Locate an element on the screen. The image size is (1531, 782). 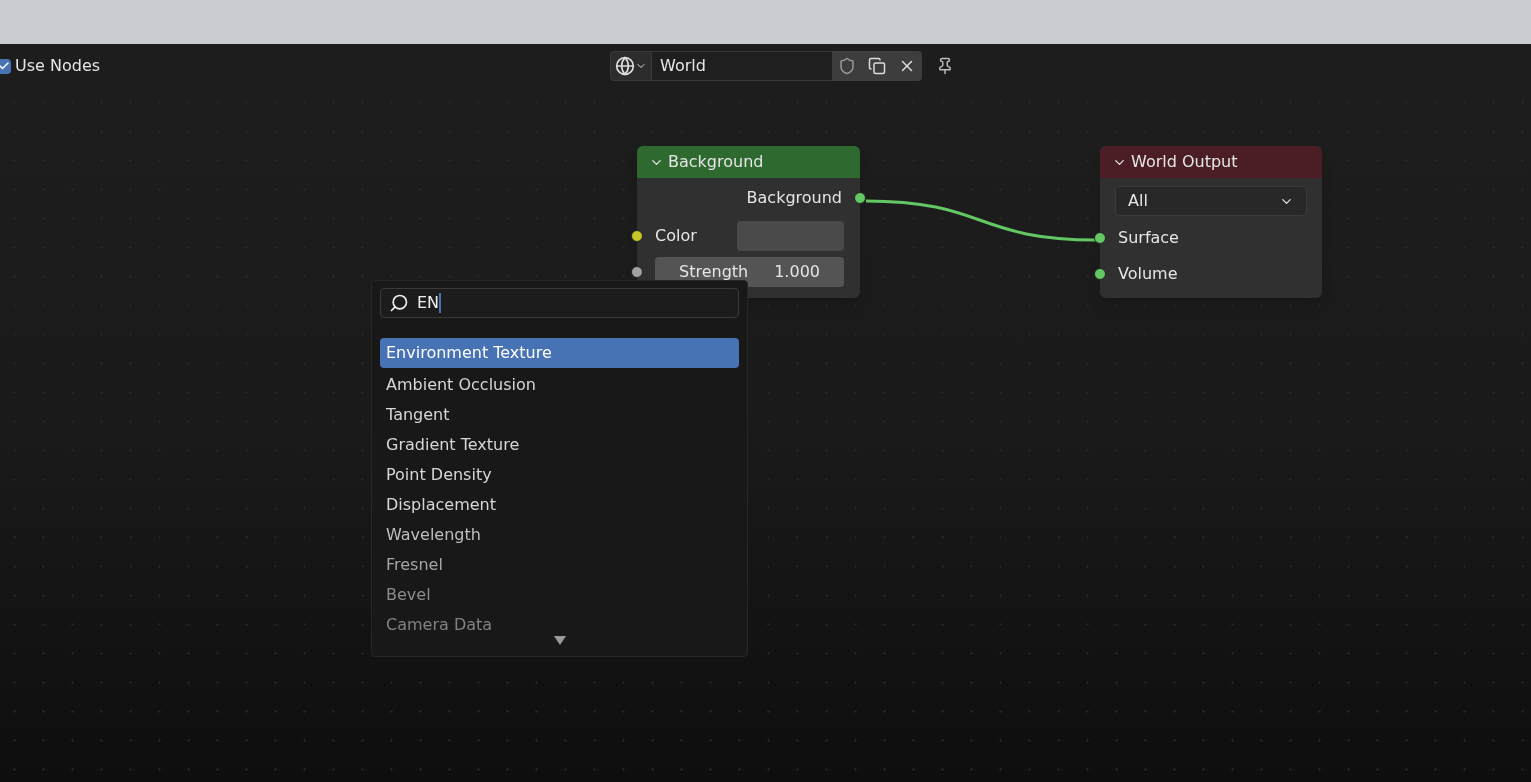
node-header: Background is located at coordinates (748, 162).